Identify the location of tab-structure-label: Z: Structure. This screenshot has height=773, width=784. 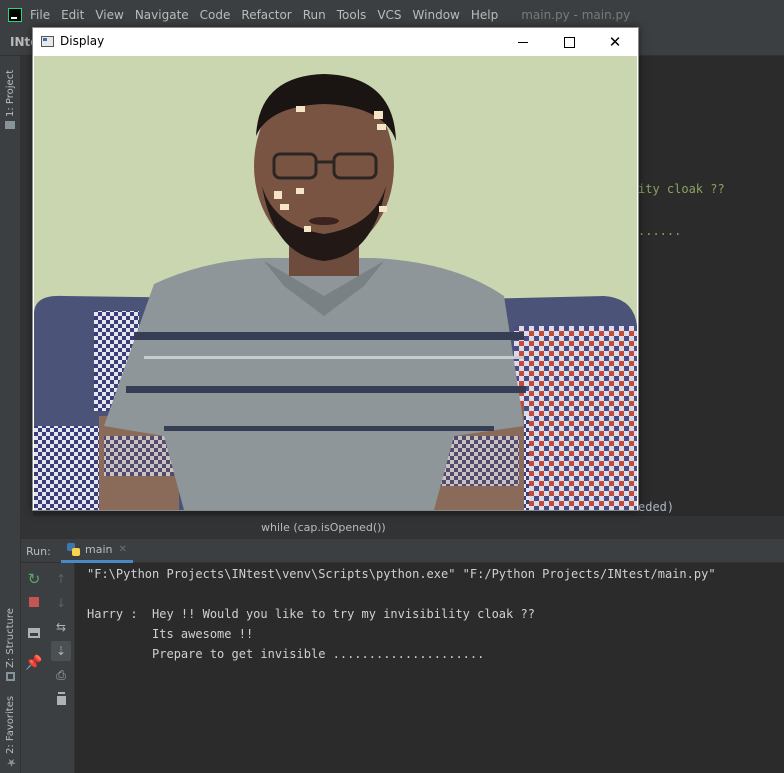
(10, 638).